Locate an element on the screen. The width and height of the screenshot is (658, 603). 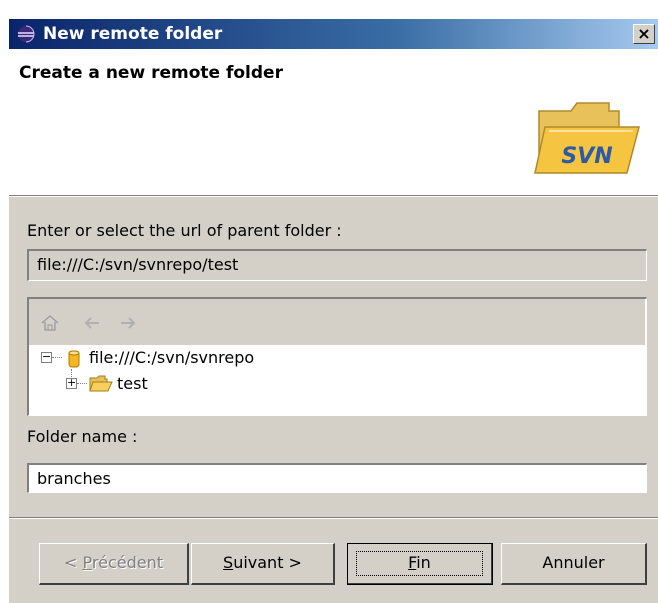
tree-item-test-label: test is located at coordinates (132, 383).